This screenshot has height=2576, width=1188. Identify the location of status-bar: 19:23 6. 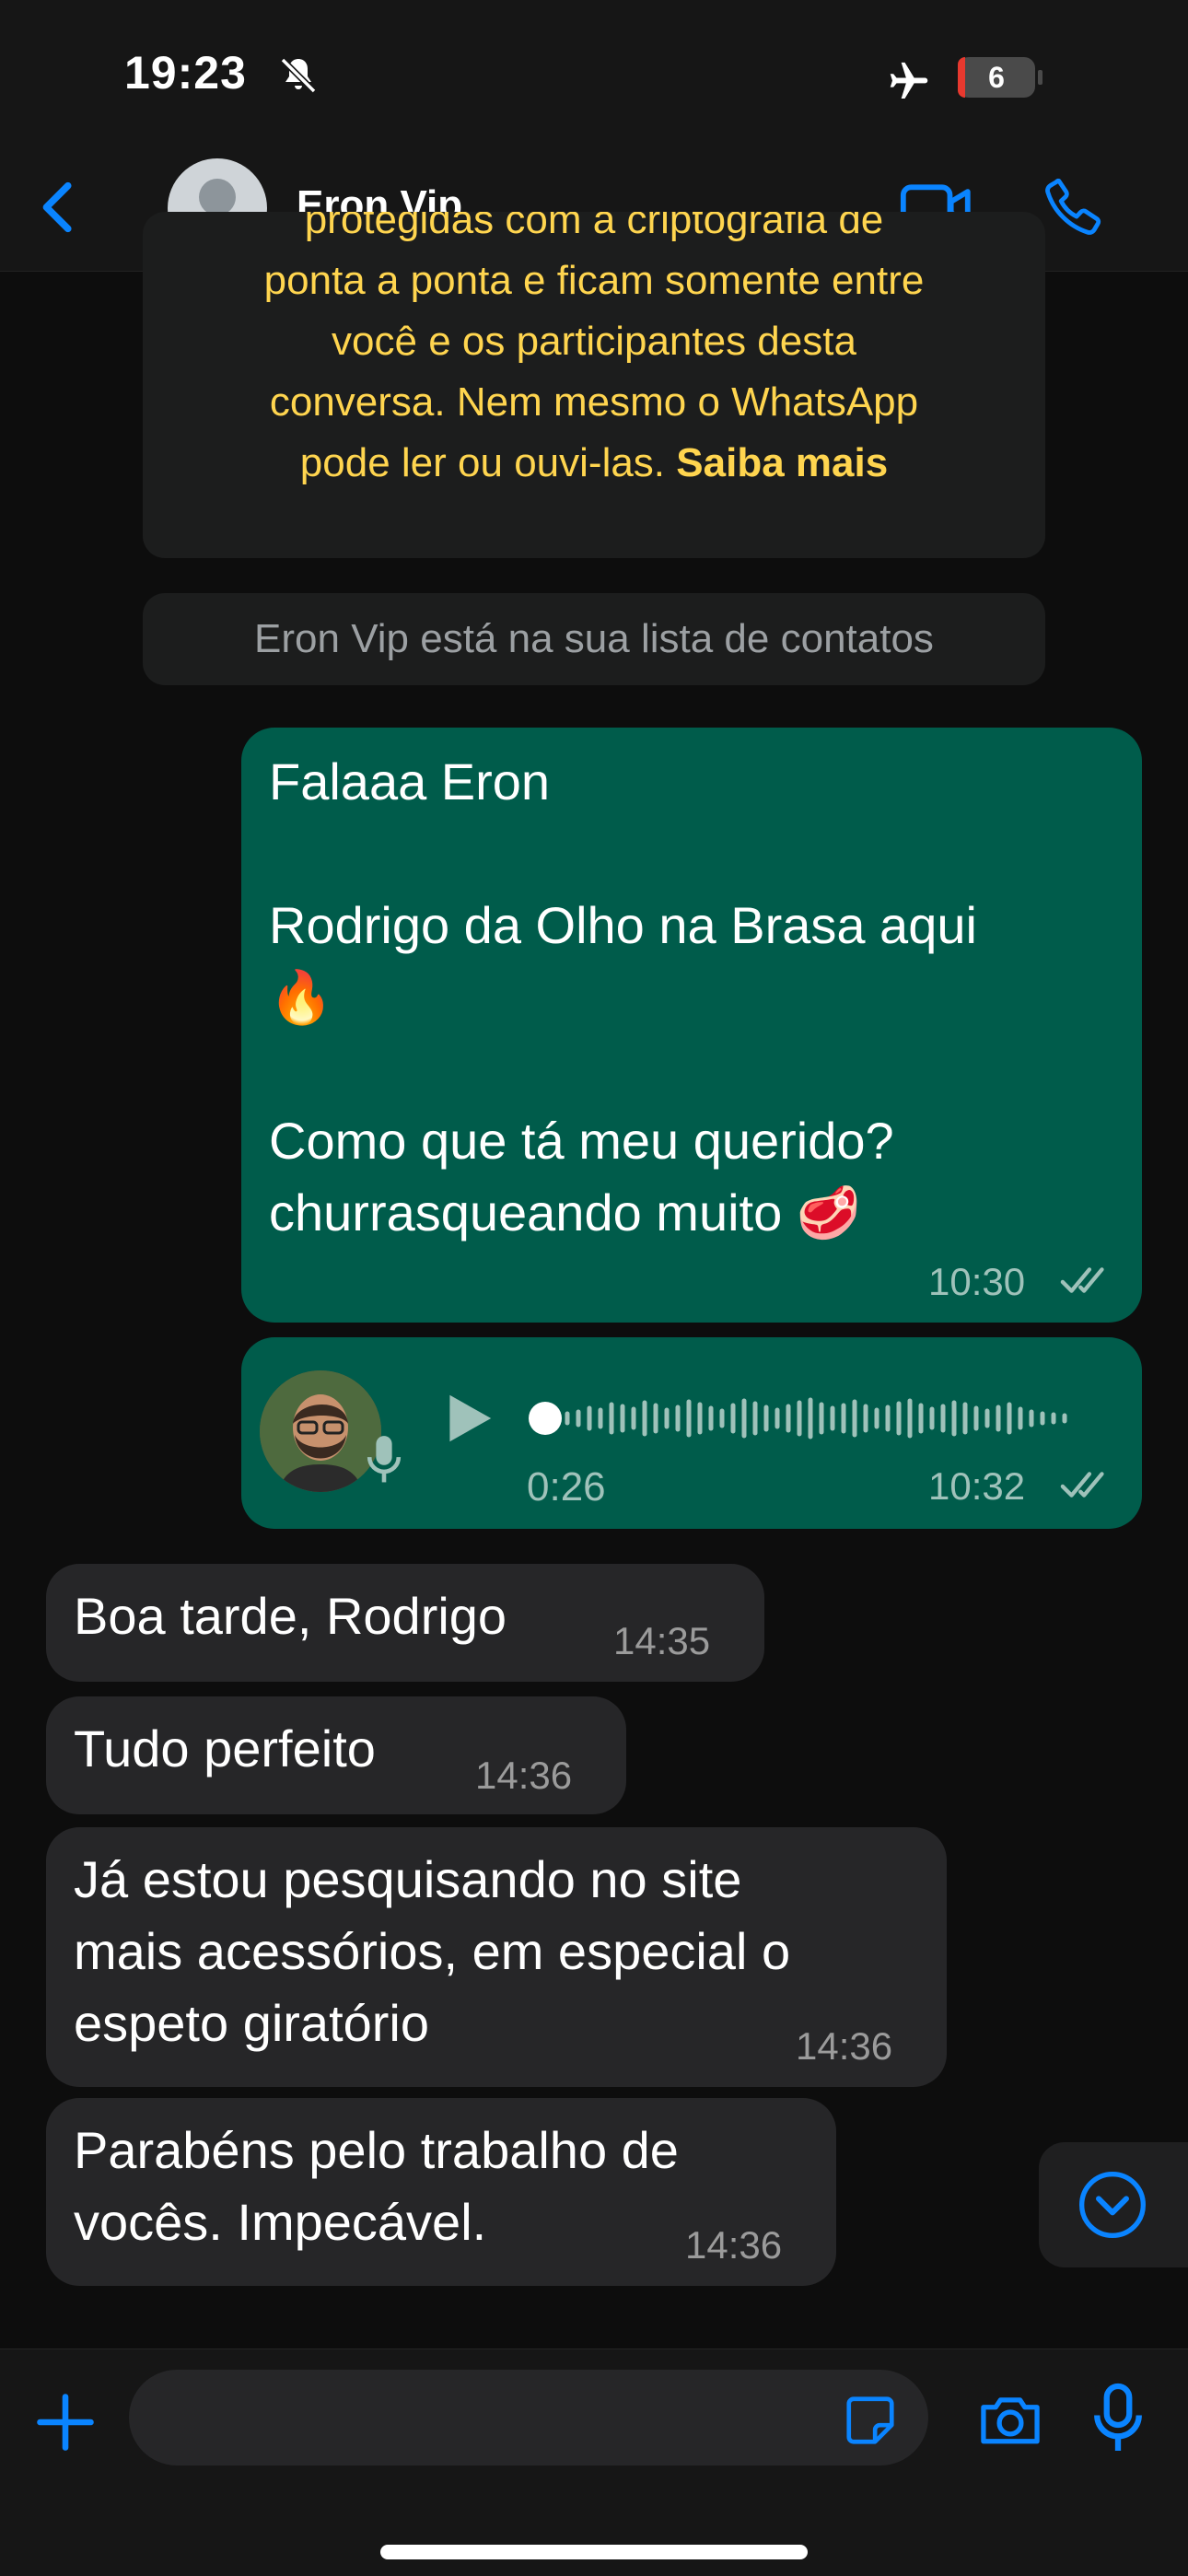
(594, 73).